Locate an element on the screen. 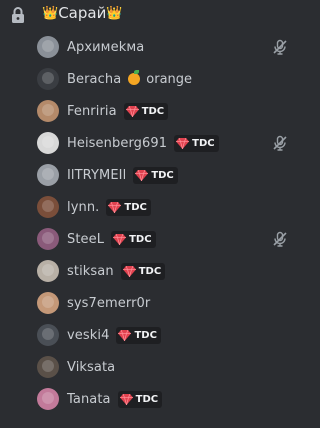 Image resolution: width=320 pixels, height=428 pixels. member-status-text: orange is located at coordinates (169, 79).